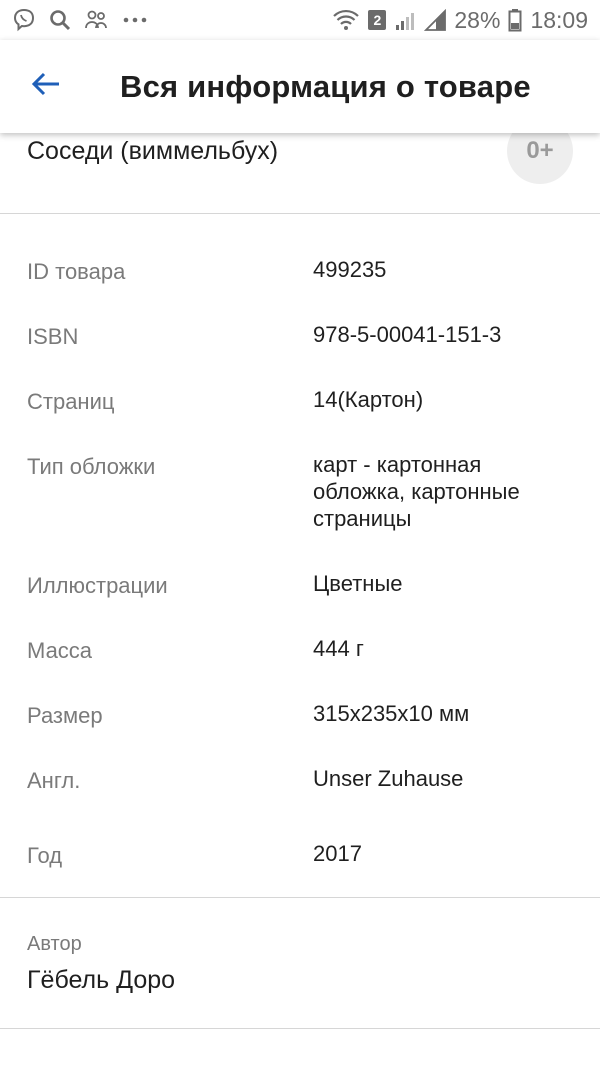  I want to click on clock: 18:09, so click(559, 19).